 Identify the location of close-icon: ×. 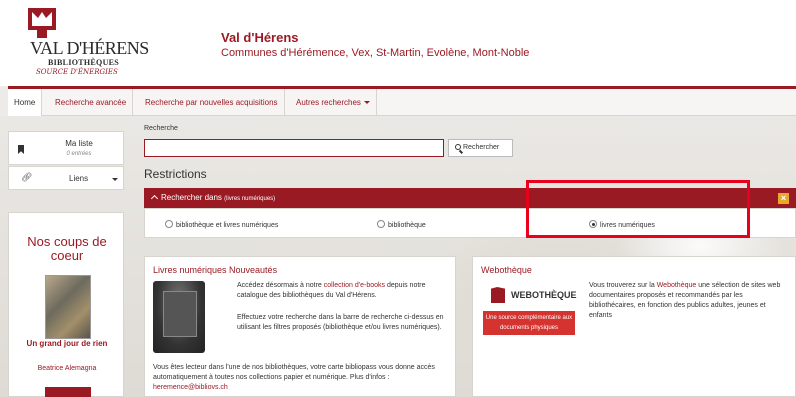
(783, 198).